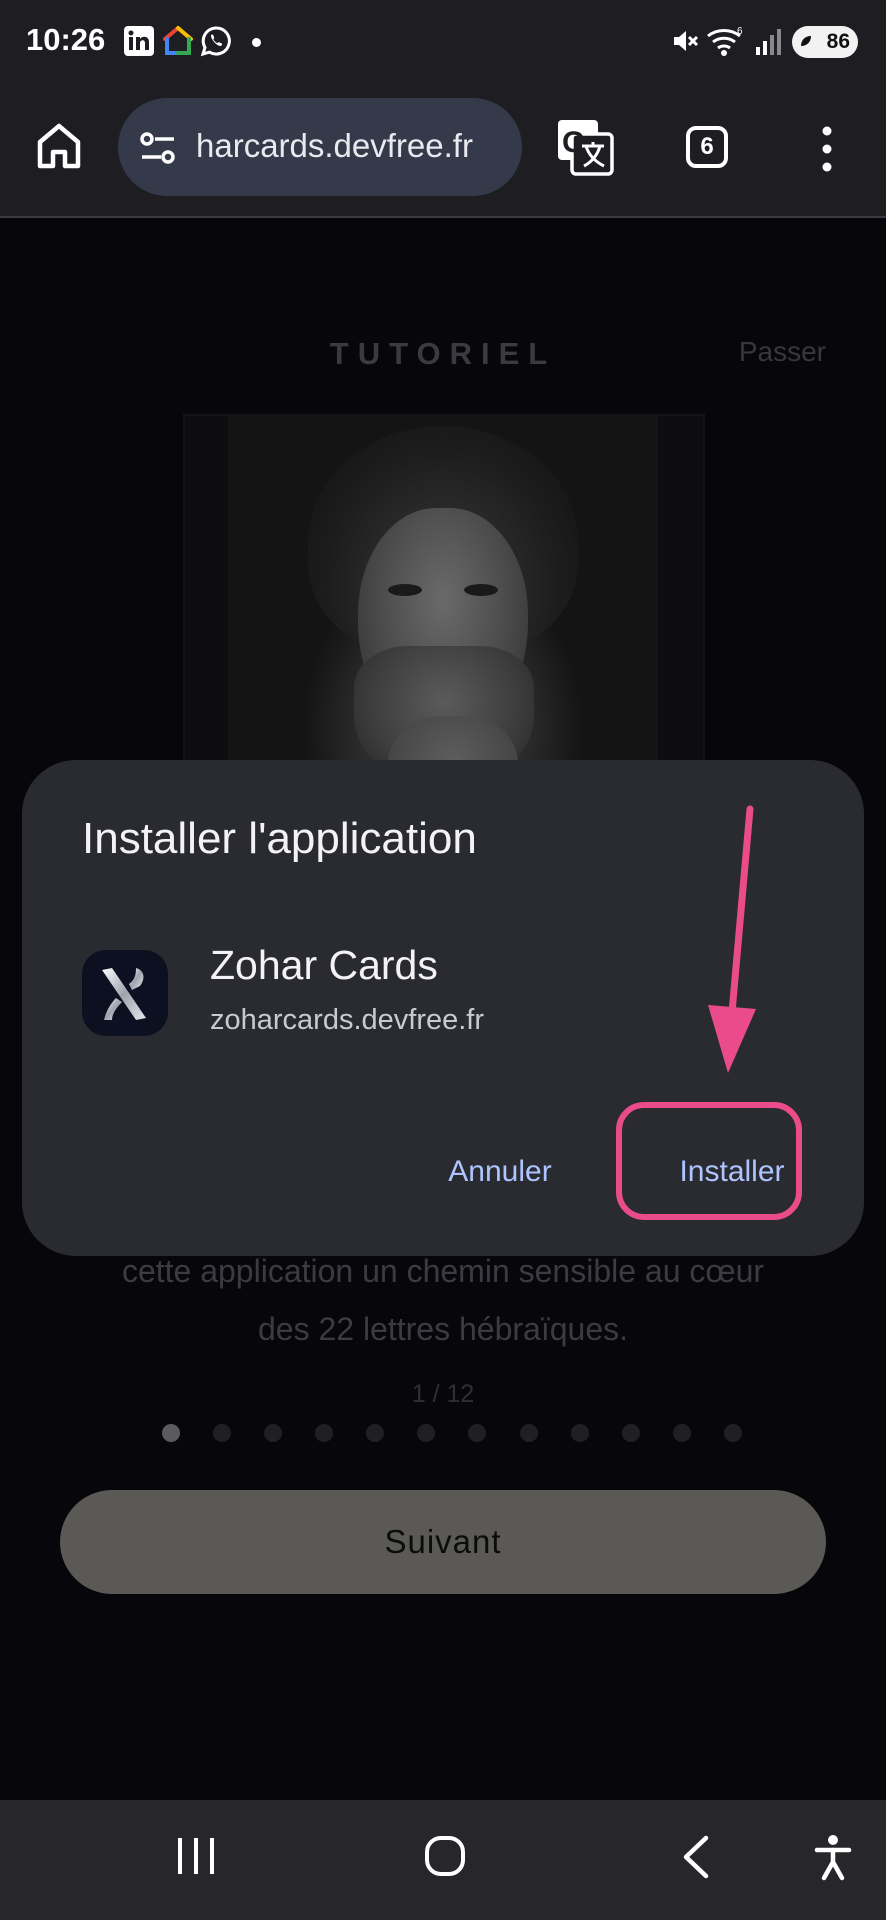 This screenshot has width=886, height=1920. What do you see at coordinates (768, 42) in the screenshot?
I see `signal-icon` at bounding box center [768, 42].